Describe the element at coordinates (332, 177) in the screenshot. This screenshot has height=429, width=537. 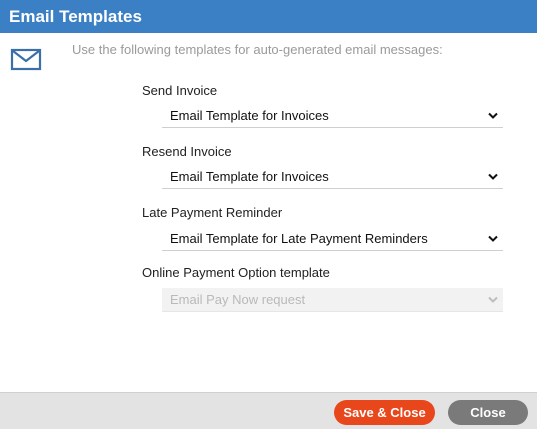
I see `resend-invoice-select: Email Template for Invoices` at that location.